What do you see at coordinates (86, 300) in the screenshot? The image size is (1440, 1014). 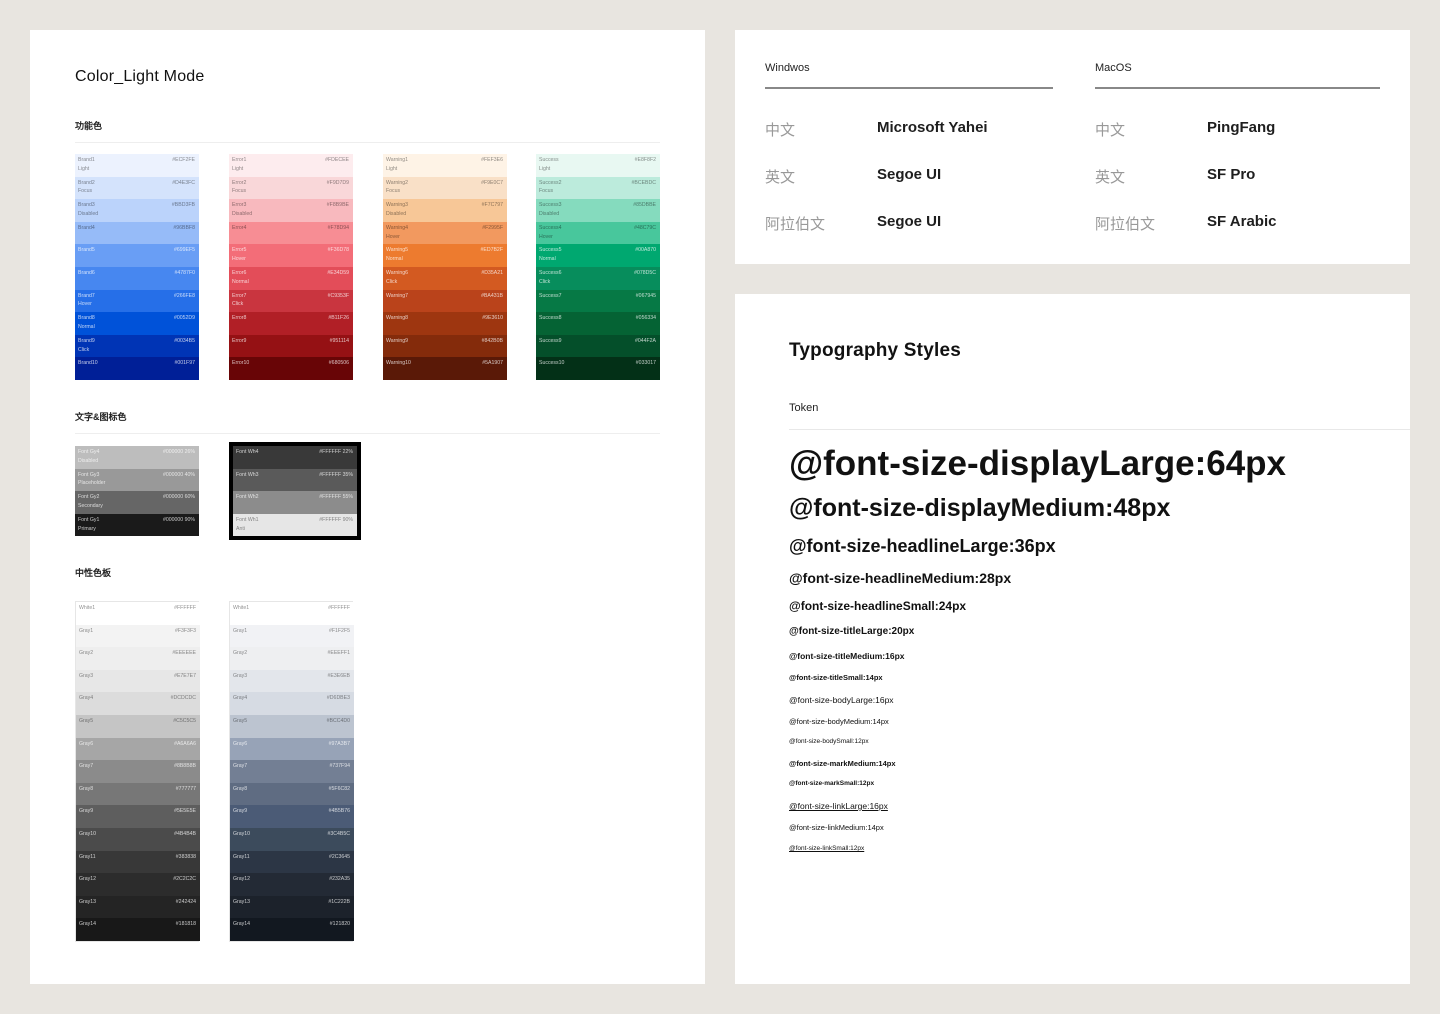 I see `swatch-name: Brand7 Hover` at bounding box center [86, 300].